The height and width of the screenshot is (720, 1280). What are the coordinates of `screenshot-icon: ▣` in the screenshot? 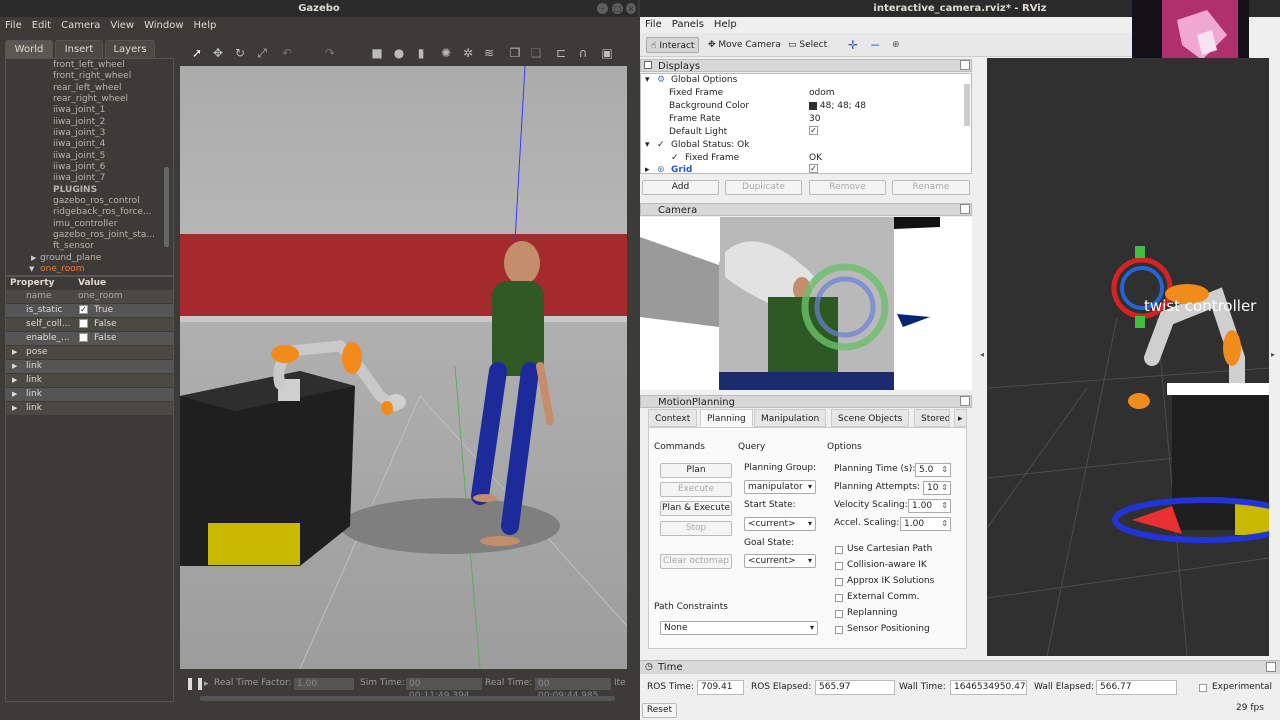 It's located at (607, 53).